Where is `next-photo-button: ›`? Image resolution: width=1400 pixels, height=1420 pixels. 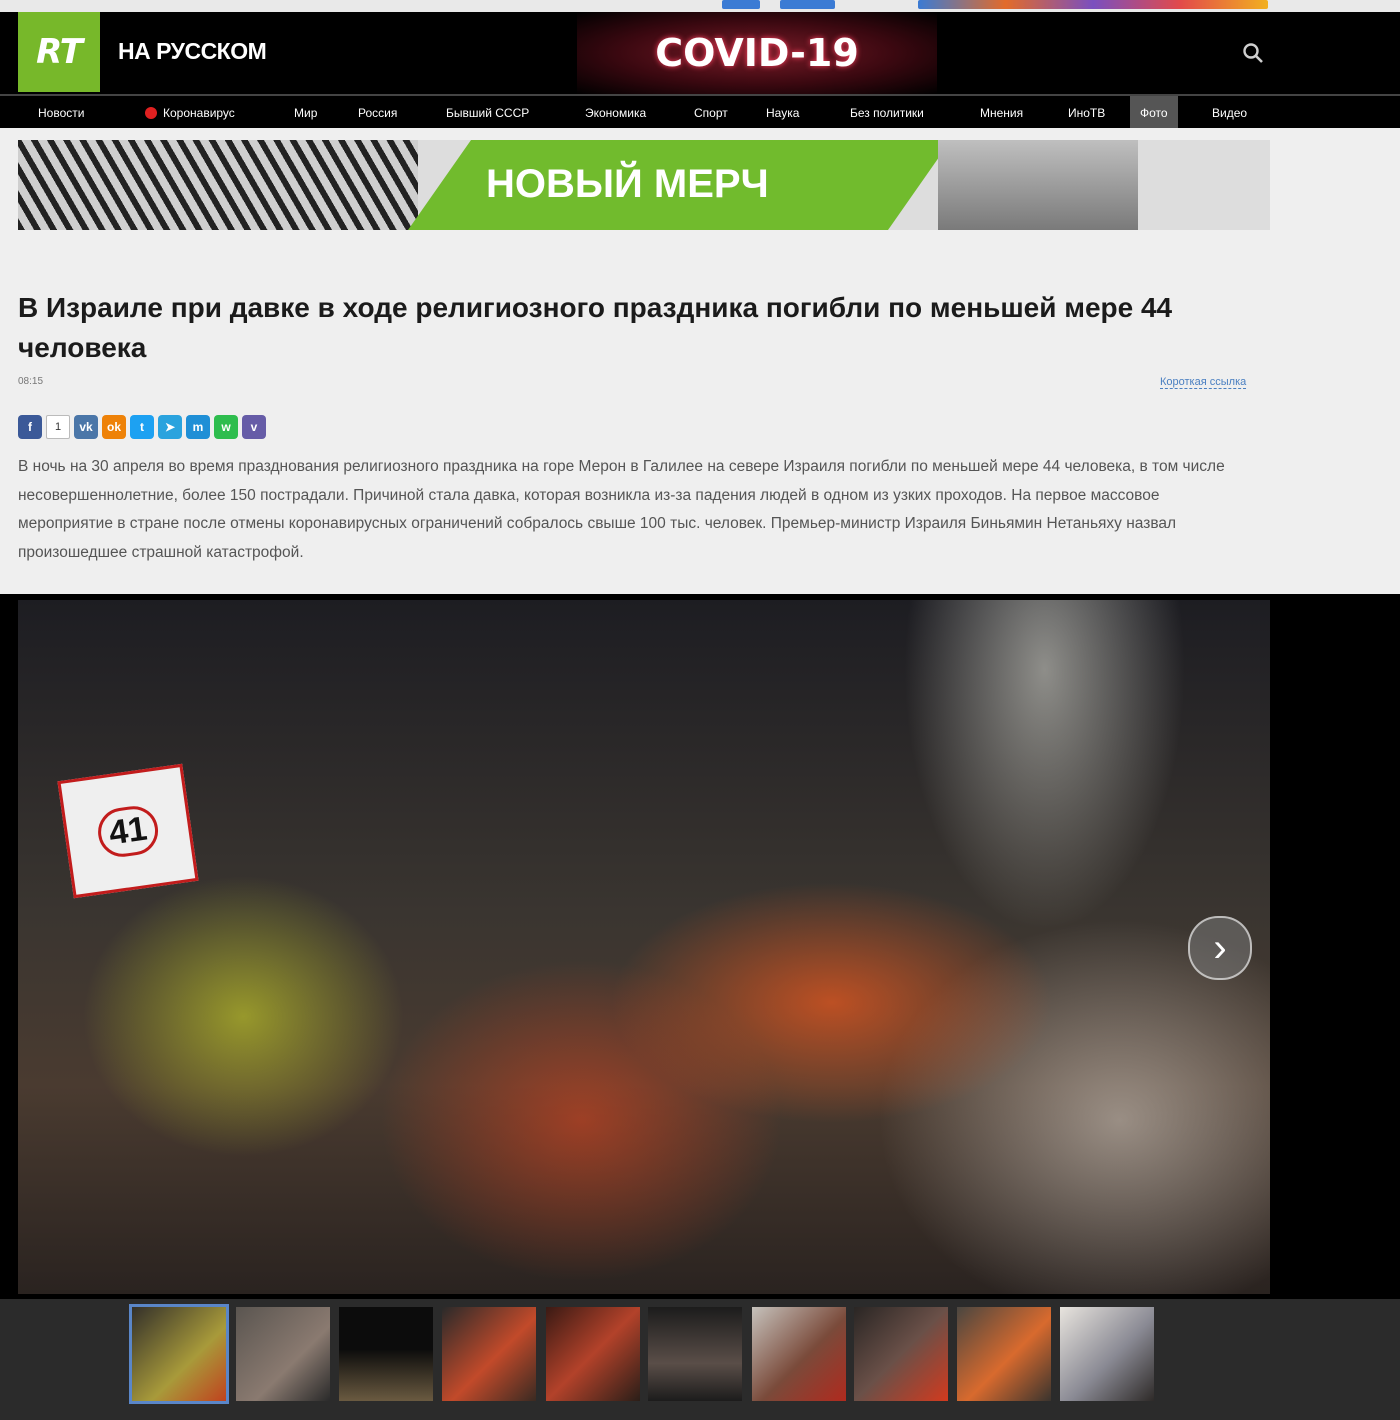
next-photo-button: › is located at coordinates (1220, 948).